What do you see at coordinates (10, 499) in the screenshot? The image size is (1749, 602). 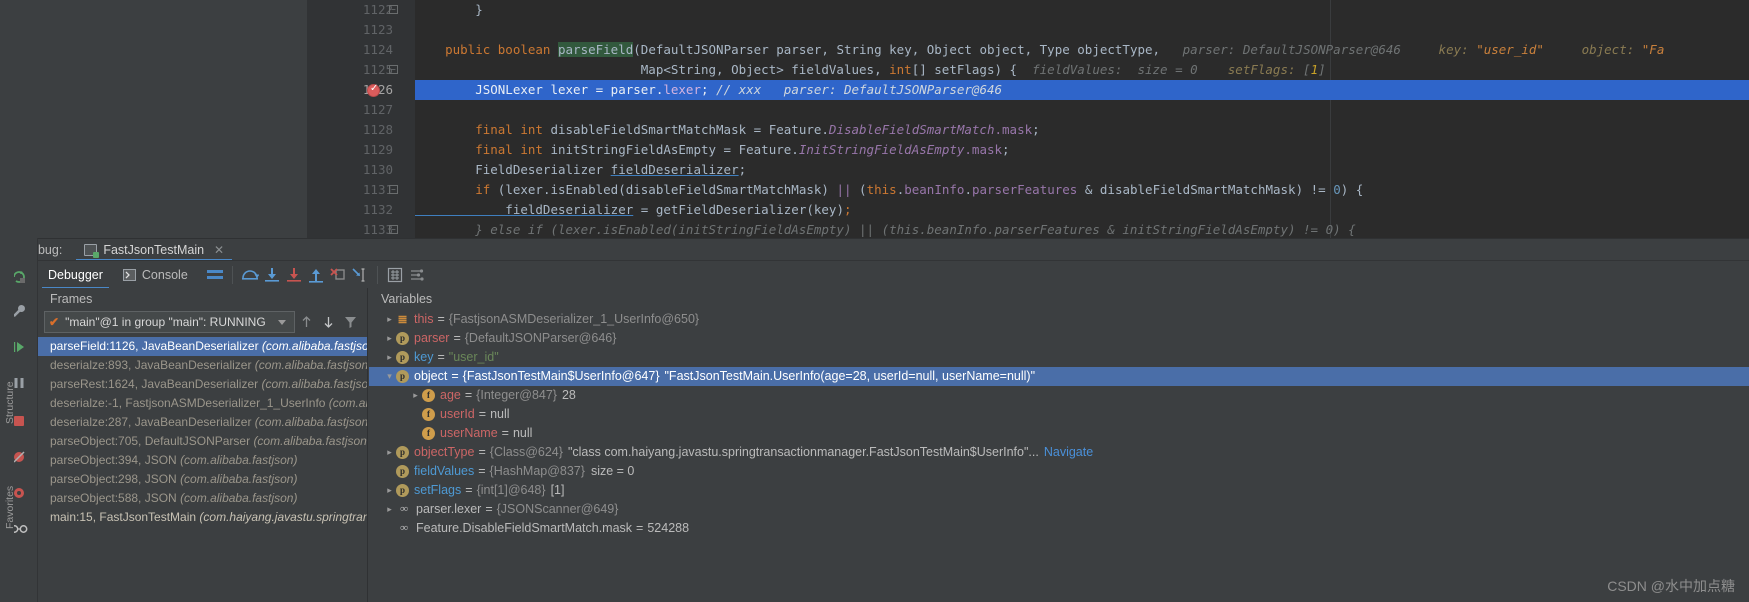 I see `rail-label-favorites: Favorites` at bounding box center [10, 499].